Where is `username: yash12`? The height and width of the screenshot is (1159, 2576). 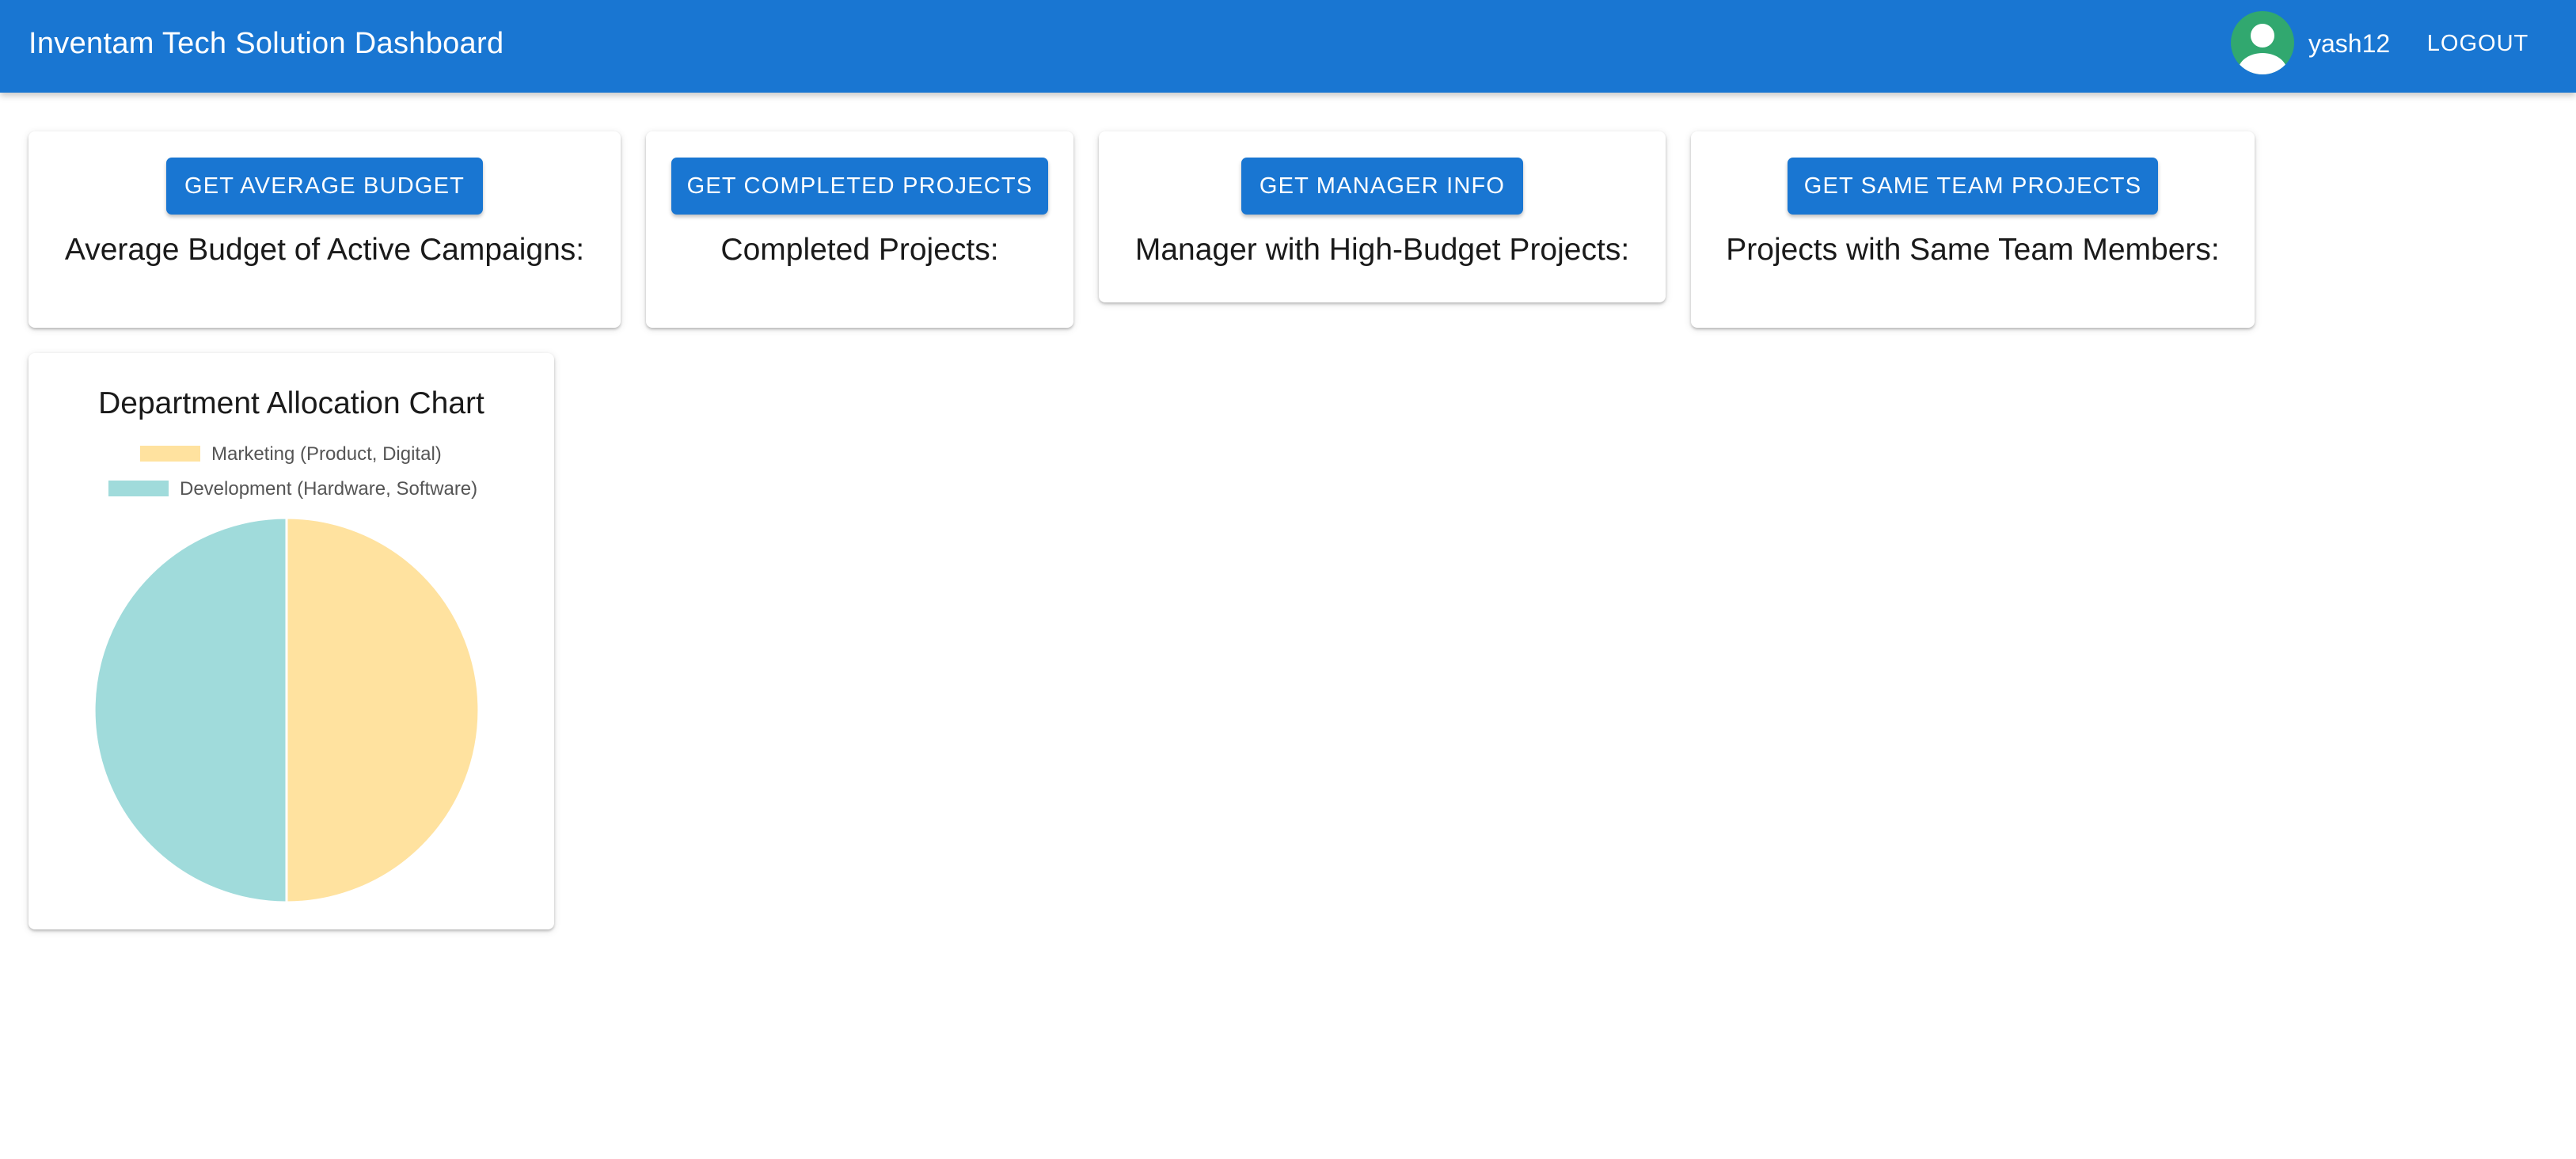 username: yash12 is located at coordinates (2350, 43).